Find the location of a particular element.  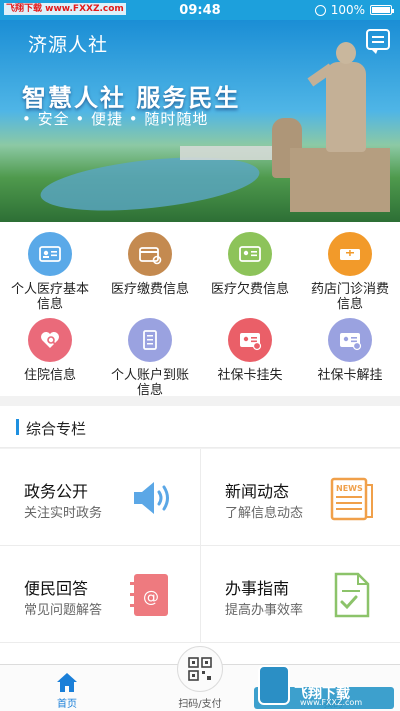

card-government-affairs: 政务公开 关注实时政务 is located at coordinates (100, 497).